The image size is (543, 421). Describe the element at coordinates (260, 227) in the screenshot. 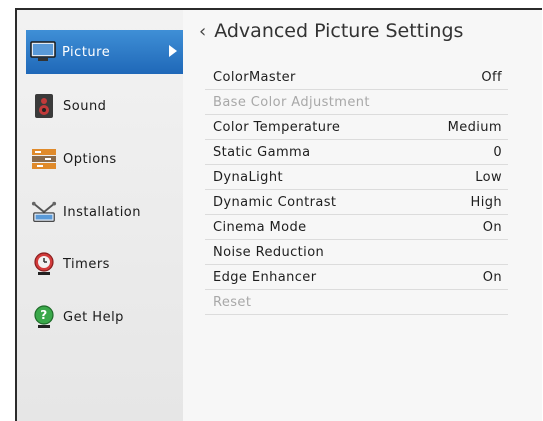

I see `setting-label: Cinema Mode` at that location.